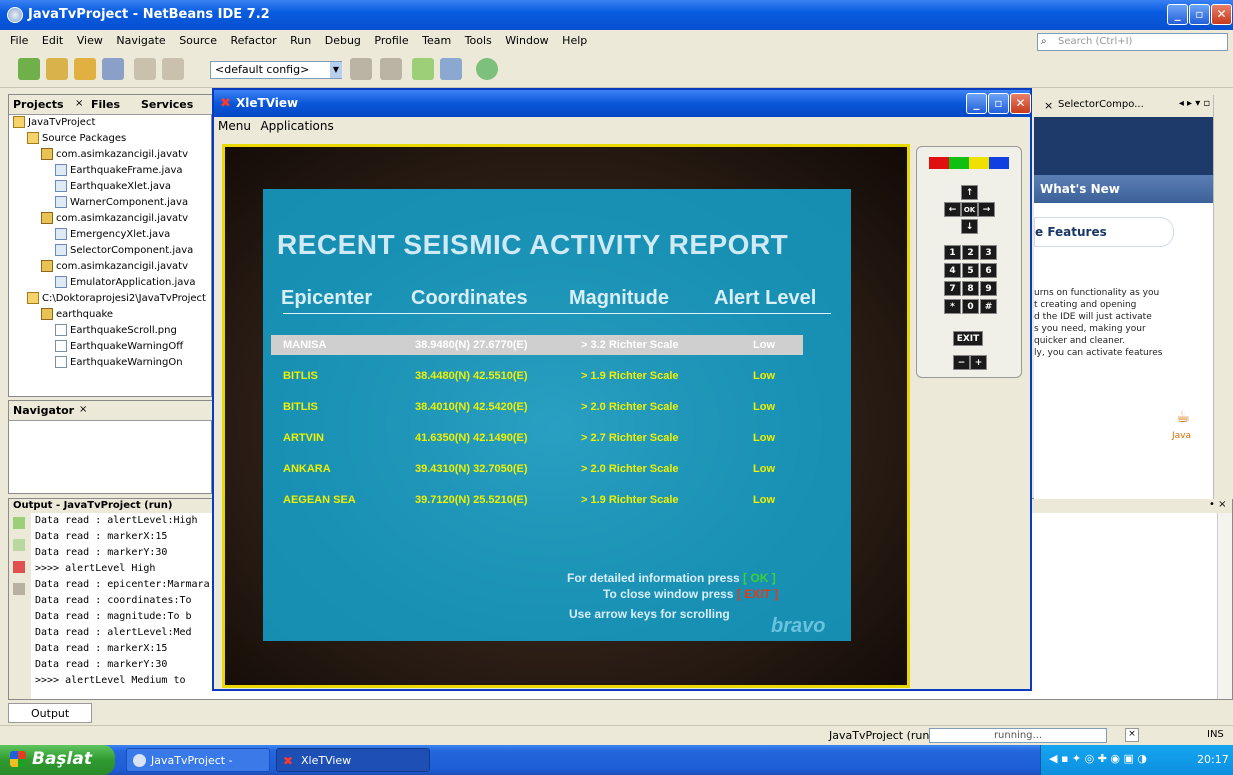  Describe the element at coordinates (1132, 735) in the screenshot. I see `cancel-run-icon: ×` at that location.